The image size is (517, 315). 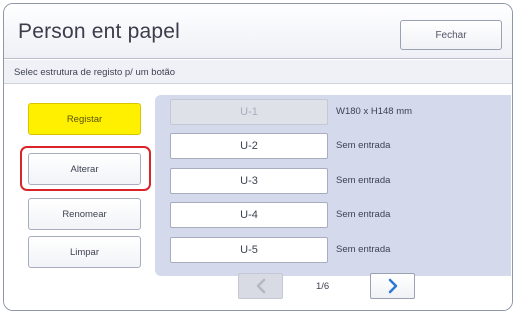 I want to click on previous-page-button, so click(x=260, y=286).